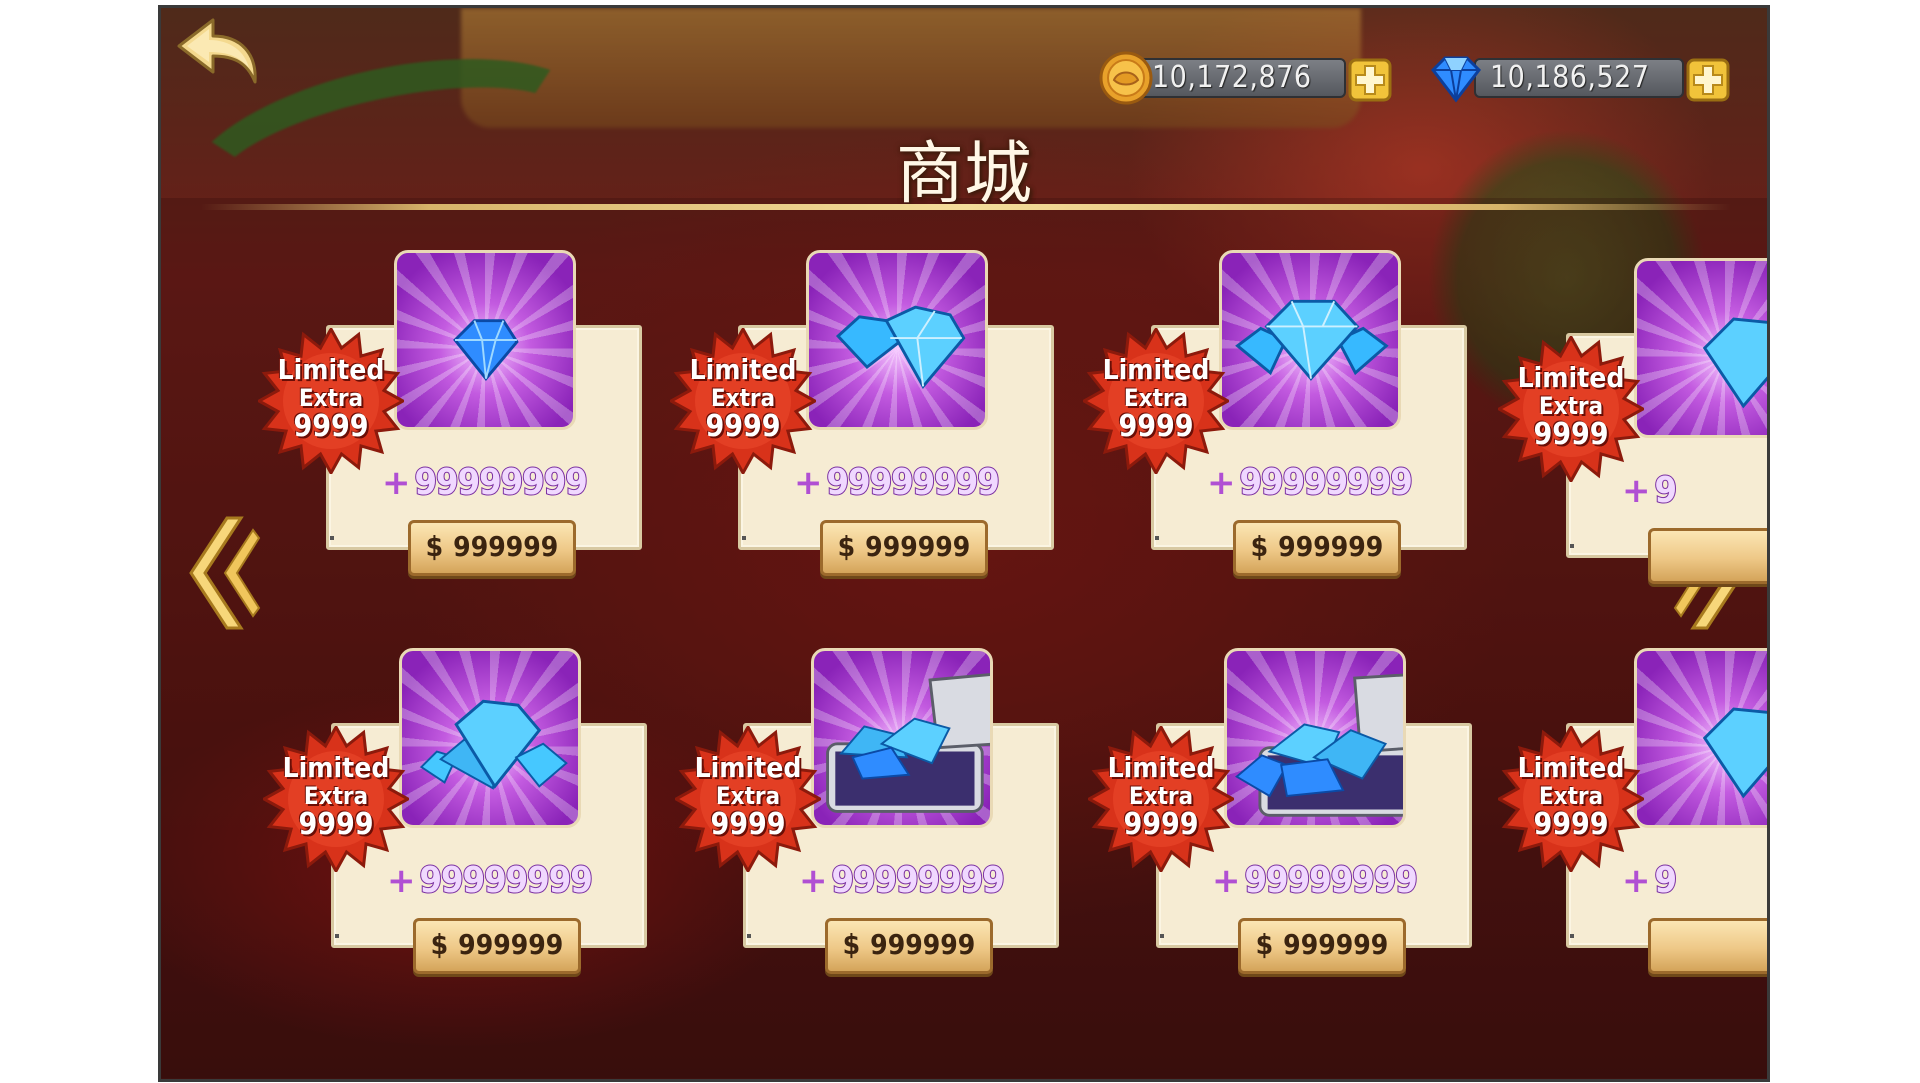 The width and height of the screenshot is (1920, 1083). What do you see at coordinates (963, 174) in the screenshot?
I see `page-title: 商城` at bounding box center [963, 174].